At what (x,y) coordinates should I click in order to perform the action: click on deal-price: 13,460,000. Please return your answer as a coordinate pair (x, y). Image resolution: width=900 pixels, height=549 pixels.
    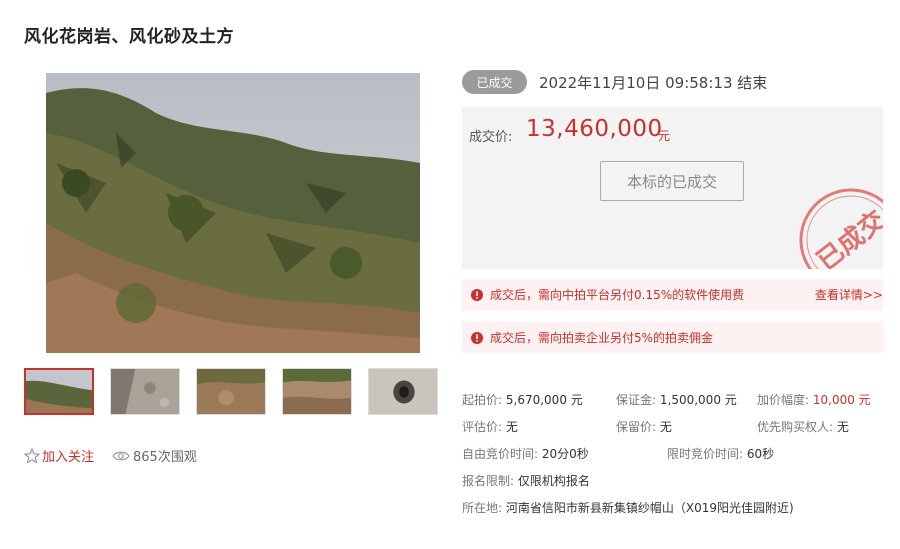
    Looking at the image, I should click on (594, 129).